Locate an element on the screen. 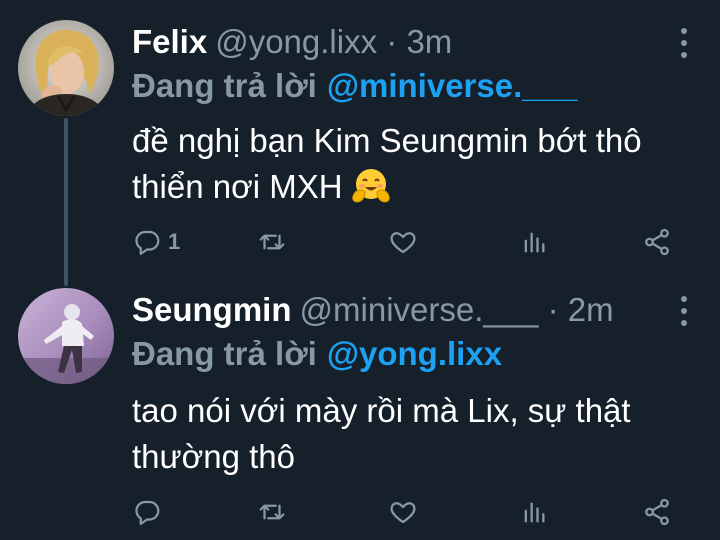  display-name: Seungmin is located at coordinates (212, 309).